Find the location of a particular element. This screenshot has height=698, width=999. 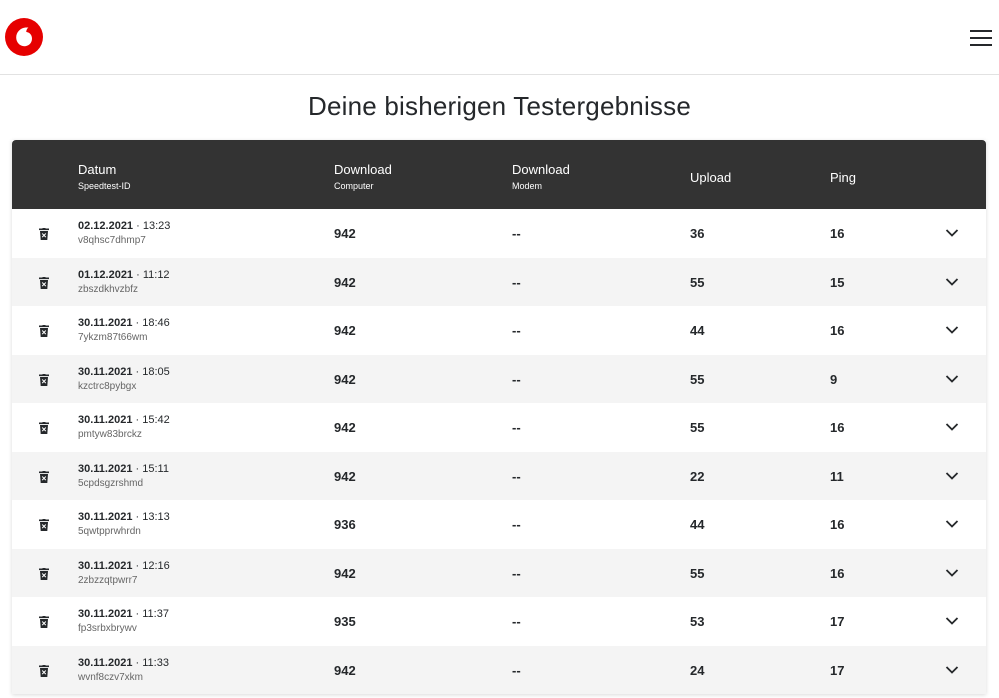

test-time: · 15:11 is located at coordinates (152, 468).